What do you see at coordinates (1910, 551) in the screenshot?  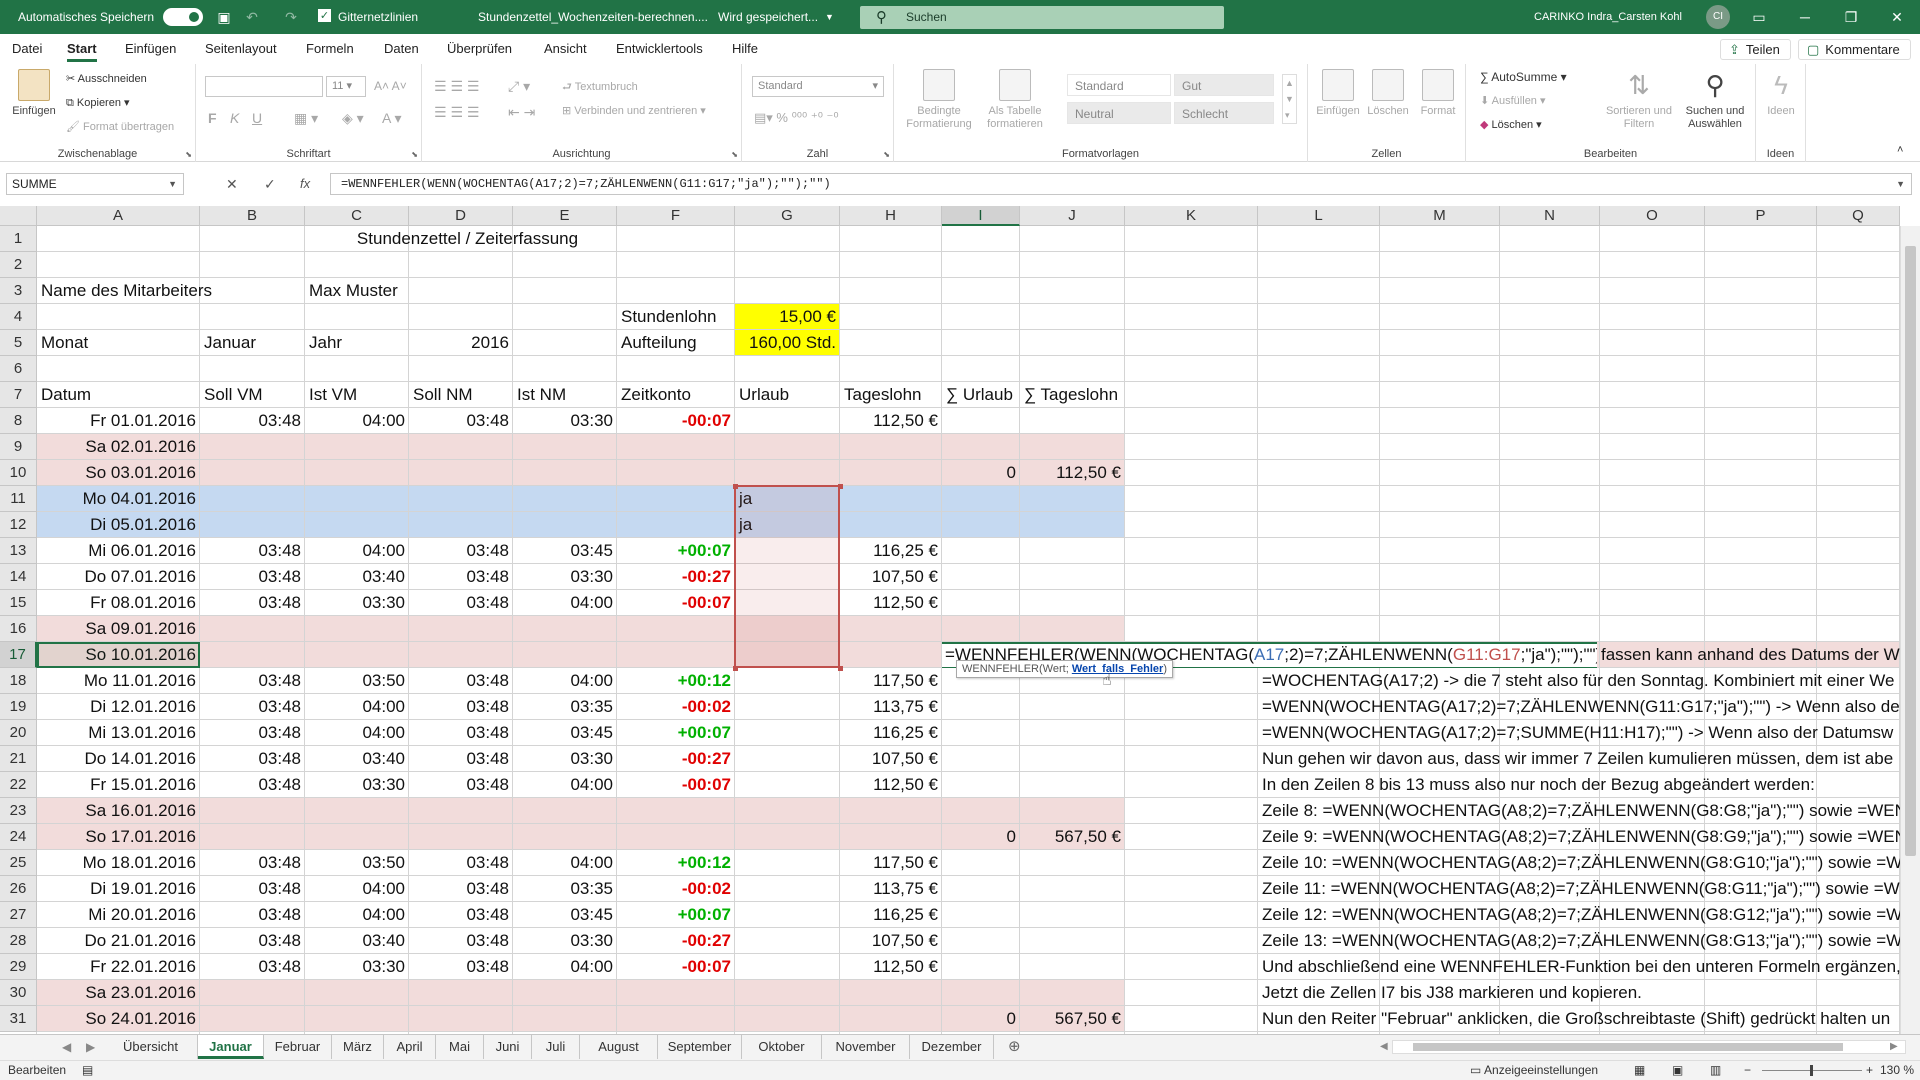 I see `scroll-thumb` at bounding box center [1910, 551].